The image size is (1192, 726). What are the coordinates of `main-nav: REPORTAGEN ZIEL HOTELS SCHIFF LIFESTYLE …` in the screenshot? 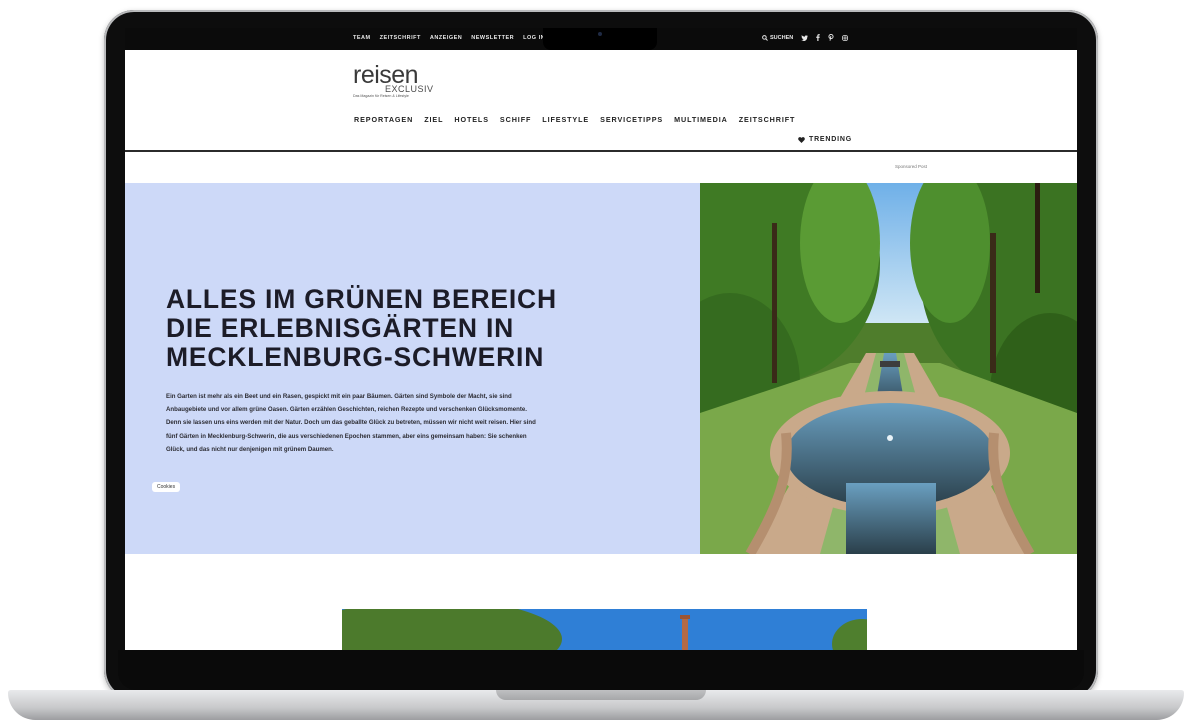 It's located at (574, 119).